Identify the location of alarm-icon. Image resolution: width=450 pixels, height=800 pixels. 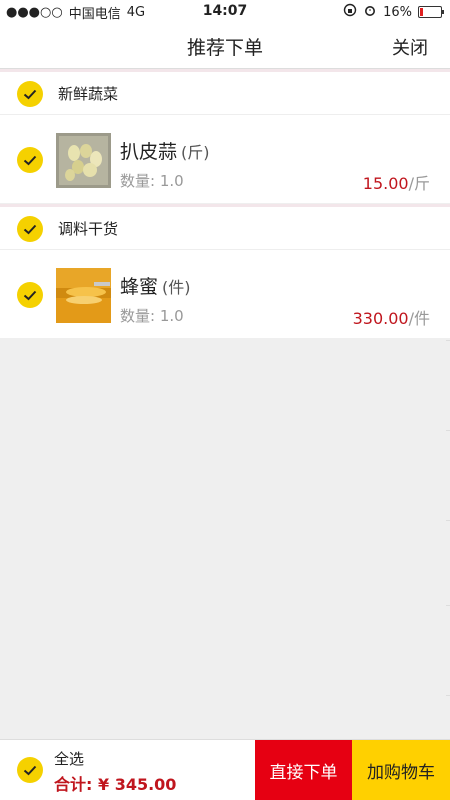
(370, 12).